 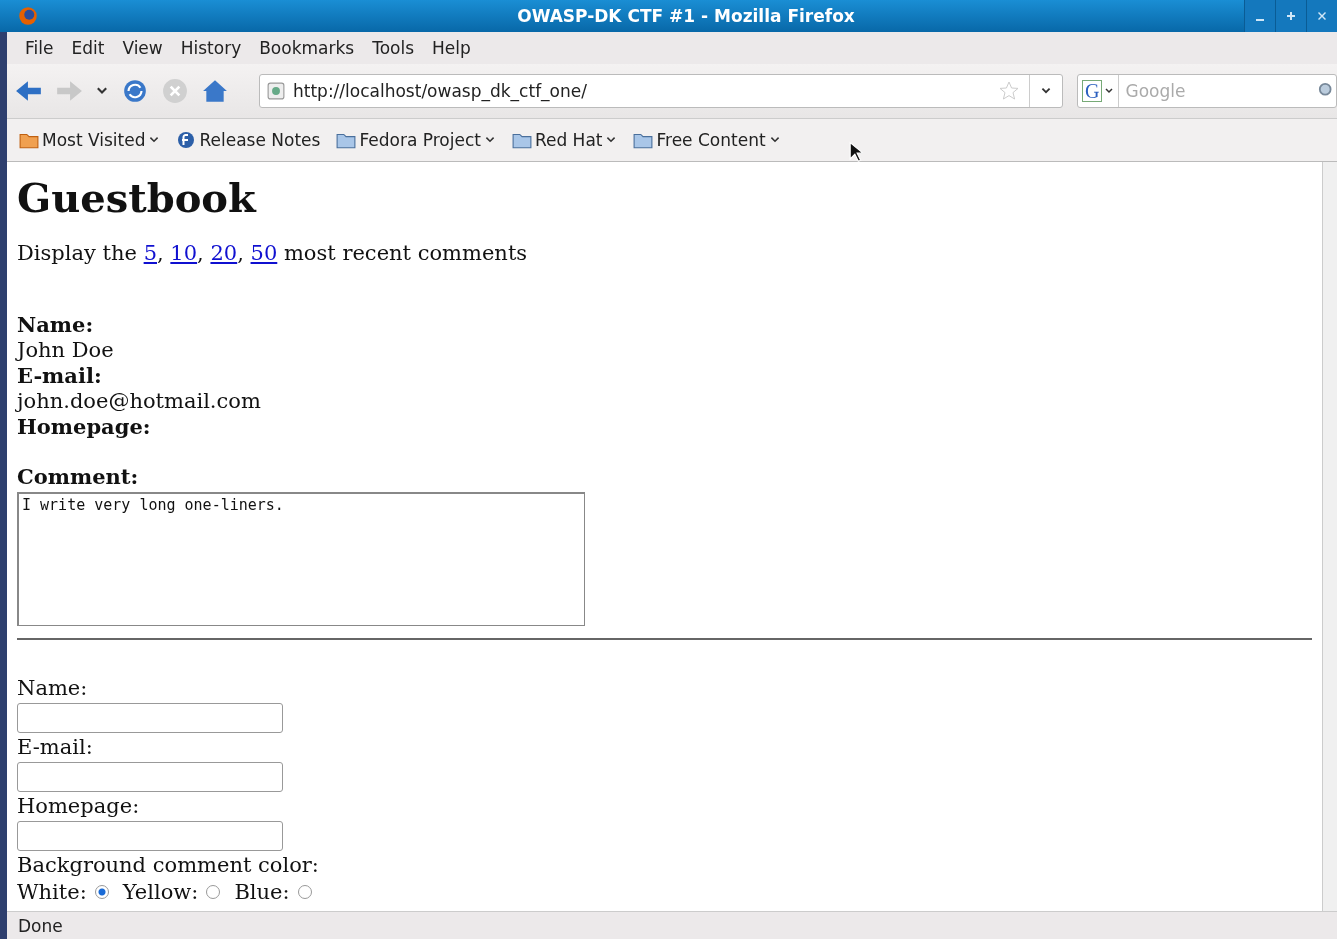 What do you see at coordinates (90, 140) in the screenshot?
I see `bookmark-item: Most Visited` at bounding box center [90, 140].